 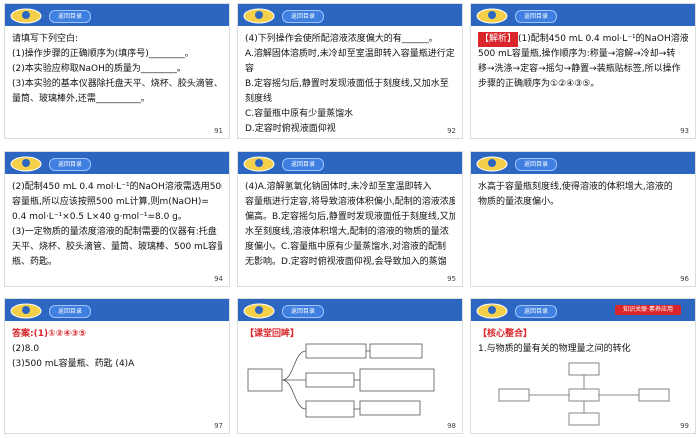 What do you see at coordinates (117, 349) in the screenshot?
I see `slide-text: 答案:(1)①②④③⑤ (2)8.0 (3)500 mL容量瓶、药匙 (4)A` at bounding box center [117, 349].